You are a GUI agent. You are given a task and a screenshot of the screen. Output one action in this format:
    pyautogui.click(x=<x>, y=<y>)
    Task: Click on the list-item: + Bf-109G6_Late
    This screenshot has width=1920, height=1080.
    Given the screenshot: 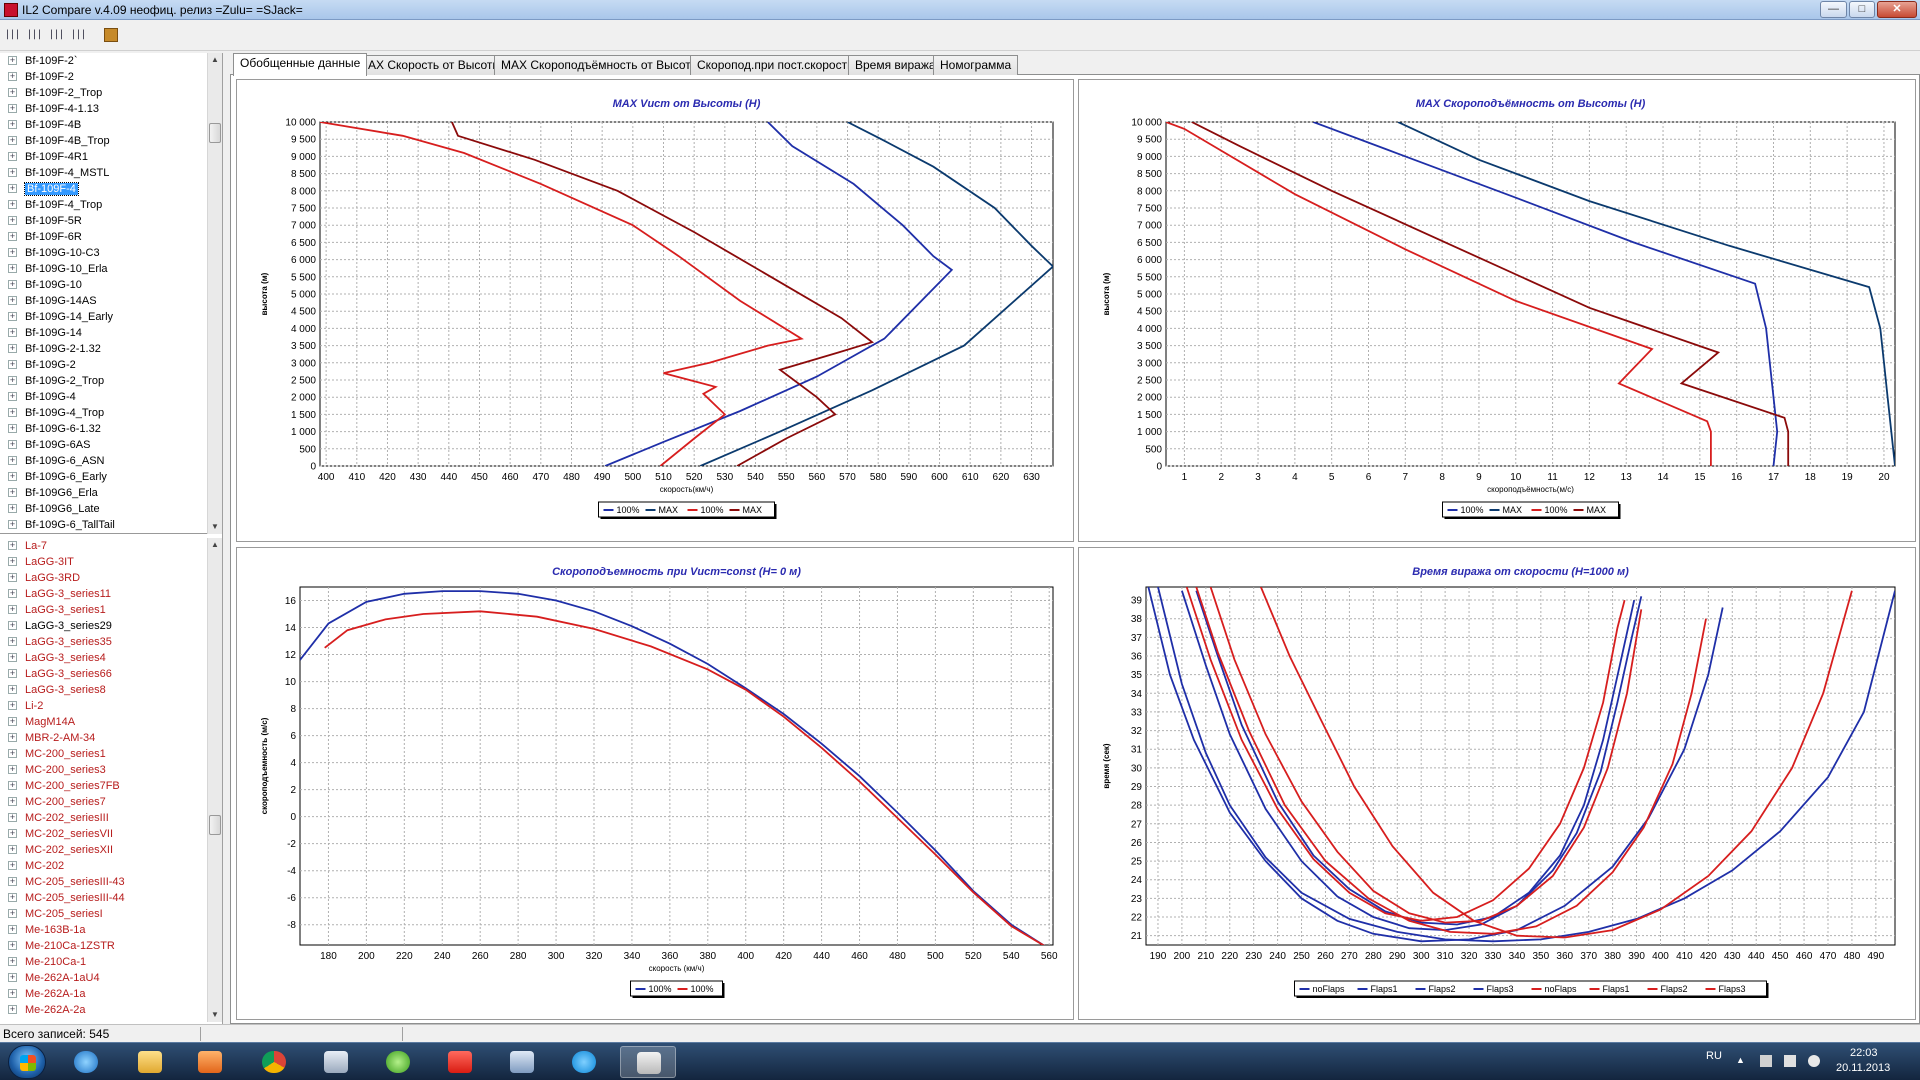 What is the action you would take?
    pyautogui.click(x=103, y=509)
    